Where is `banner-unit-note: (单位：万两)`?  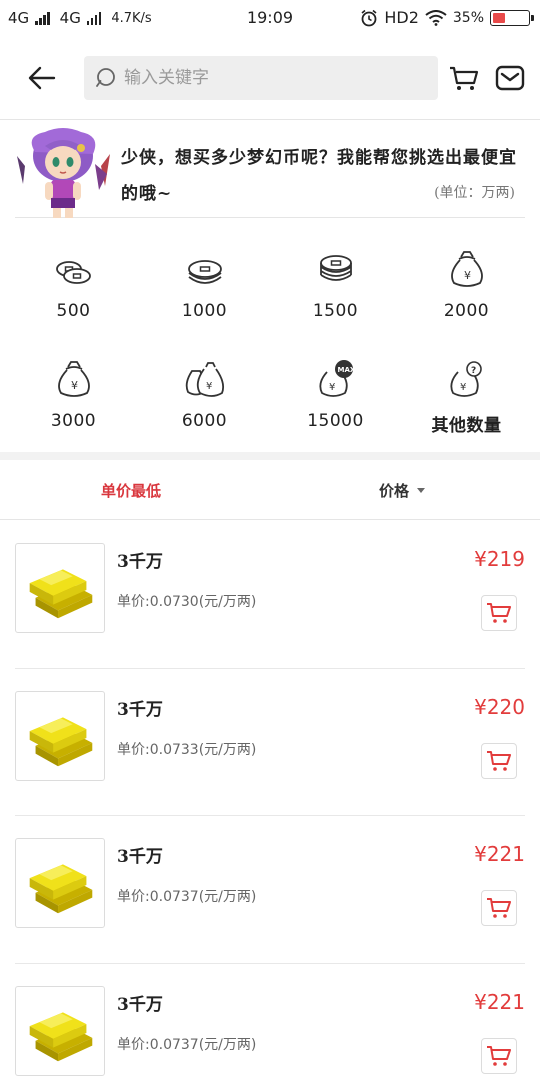
banner-unit-note: (单位：万两) is located at coordinates (474, 193).